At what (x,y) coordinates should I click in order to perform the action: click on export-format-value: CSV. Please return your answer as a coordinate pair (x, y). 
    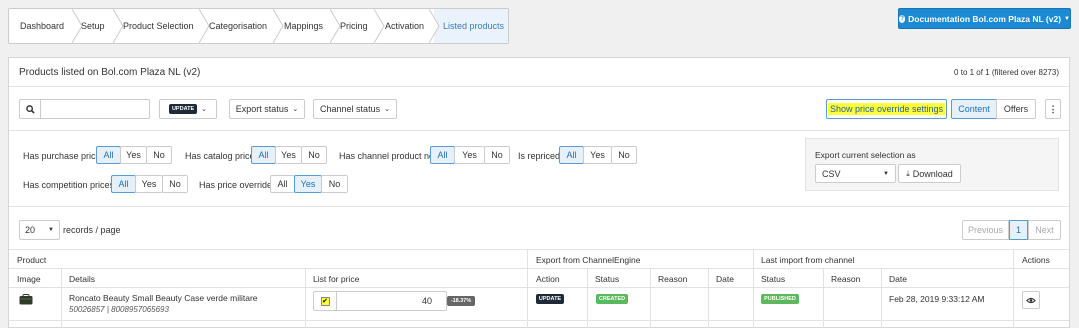
    Looking at the image, I should click on (831, 173).